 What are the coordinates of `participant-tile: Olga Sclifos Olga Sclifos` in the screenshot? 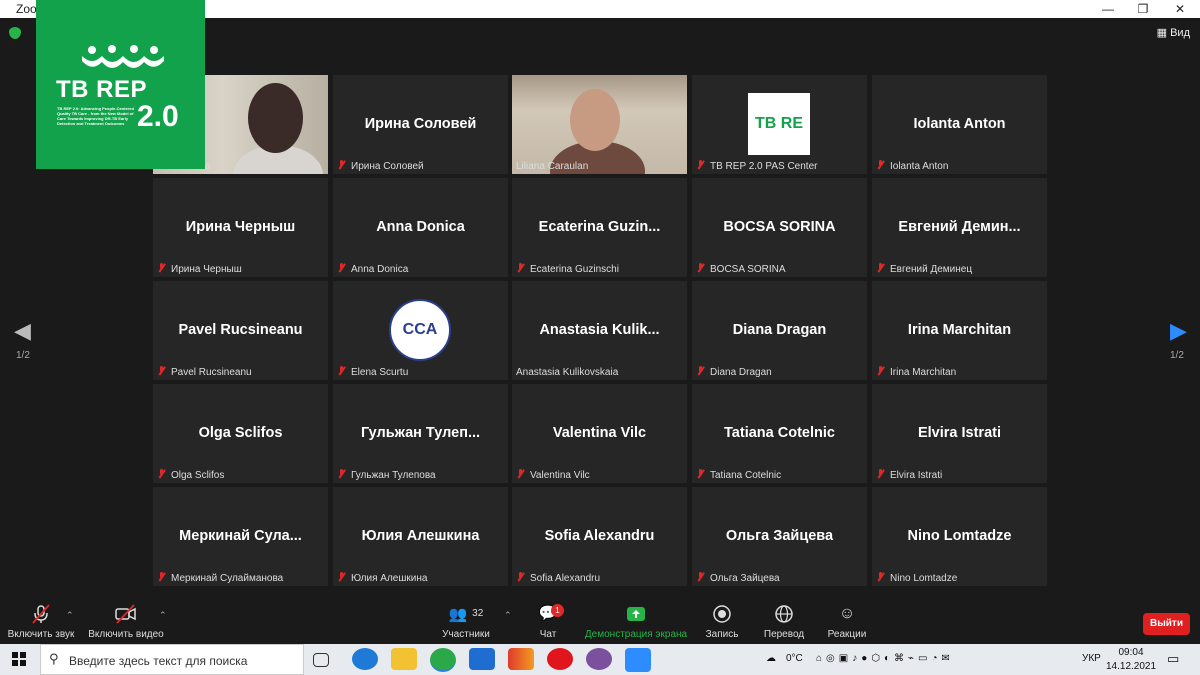 It's located at (240, 433).